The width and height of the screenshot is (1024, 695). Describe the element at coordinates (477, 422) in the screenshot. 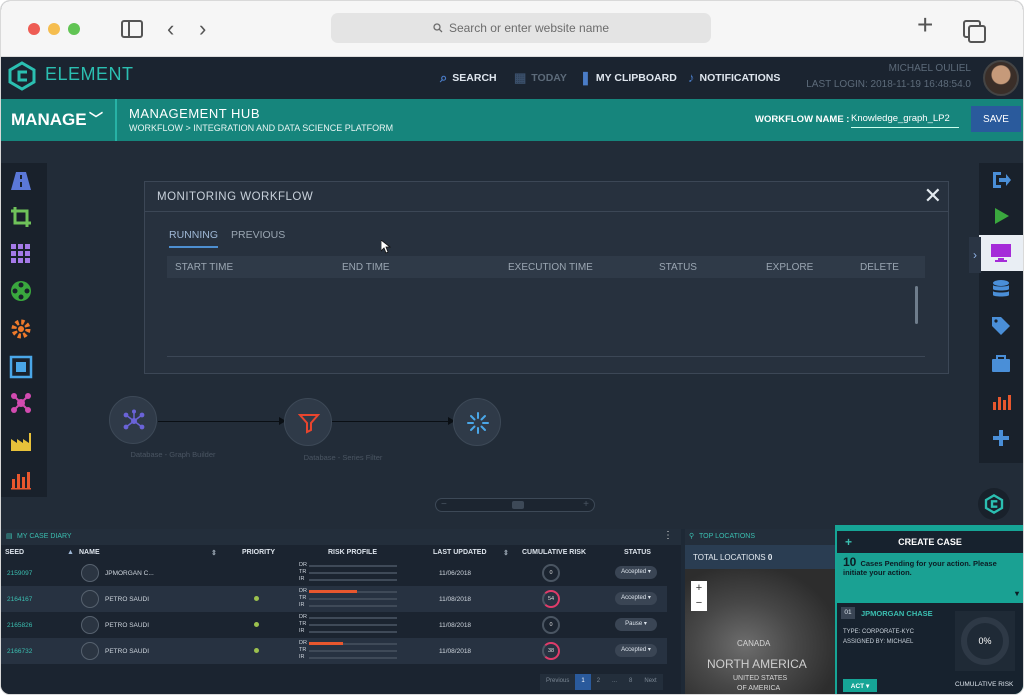

I see `workflow-node-output` at that location.